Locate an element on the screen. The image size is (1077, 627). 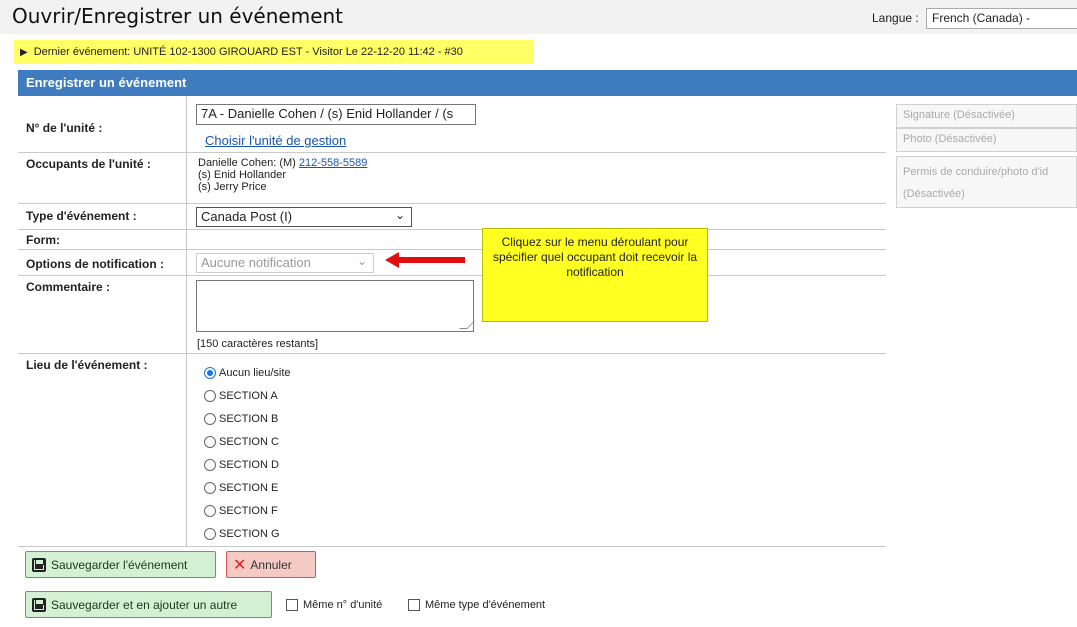
save-event-button: Sauvegarder l'événement is located at coordinates (120, 564).